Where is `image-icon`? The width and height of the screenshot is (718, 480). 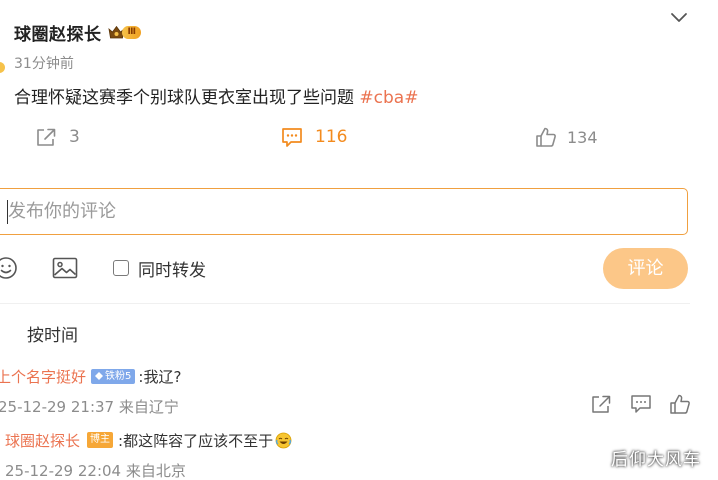
image-icon is located at coordinates (65, 268).